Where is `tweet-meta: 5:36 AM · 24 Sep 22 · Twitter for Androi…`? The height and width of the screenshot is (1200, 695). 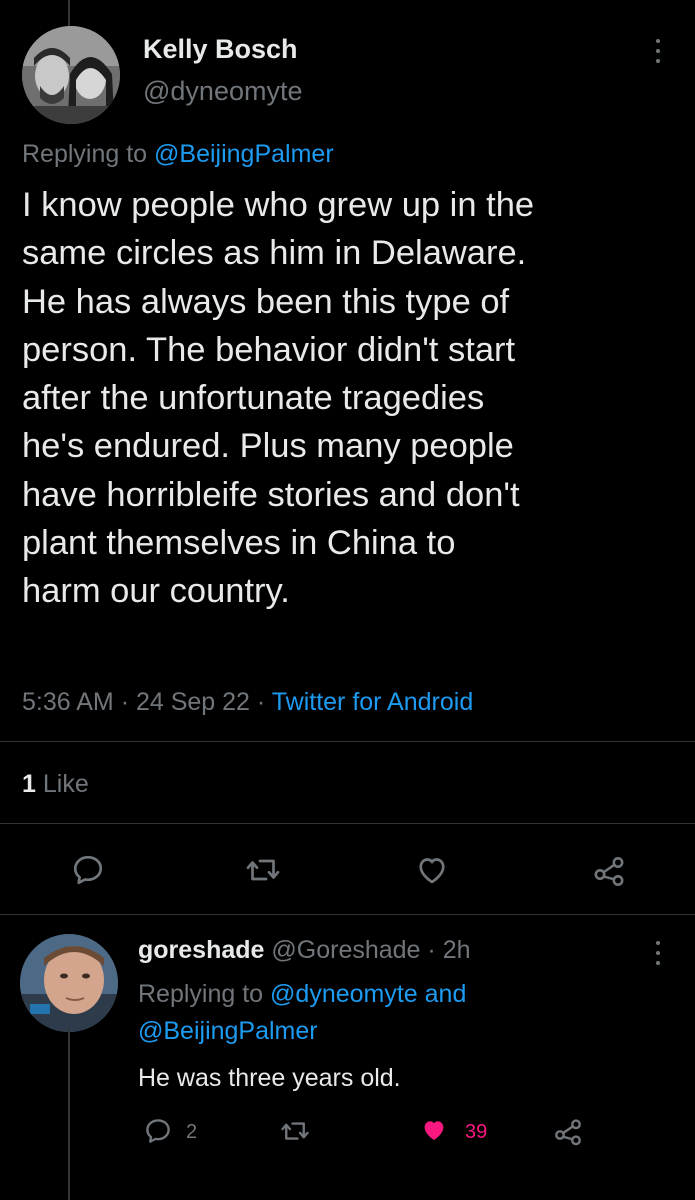 tweet-meta: 5:36 AM · 24 Sep 22 · Twitter for Androi… is located at coordinates (247, 702).